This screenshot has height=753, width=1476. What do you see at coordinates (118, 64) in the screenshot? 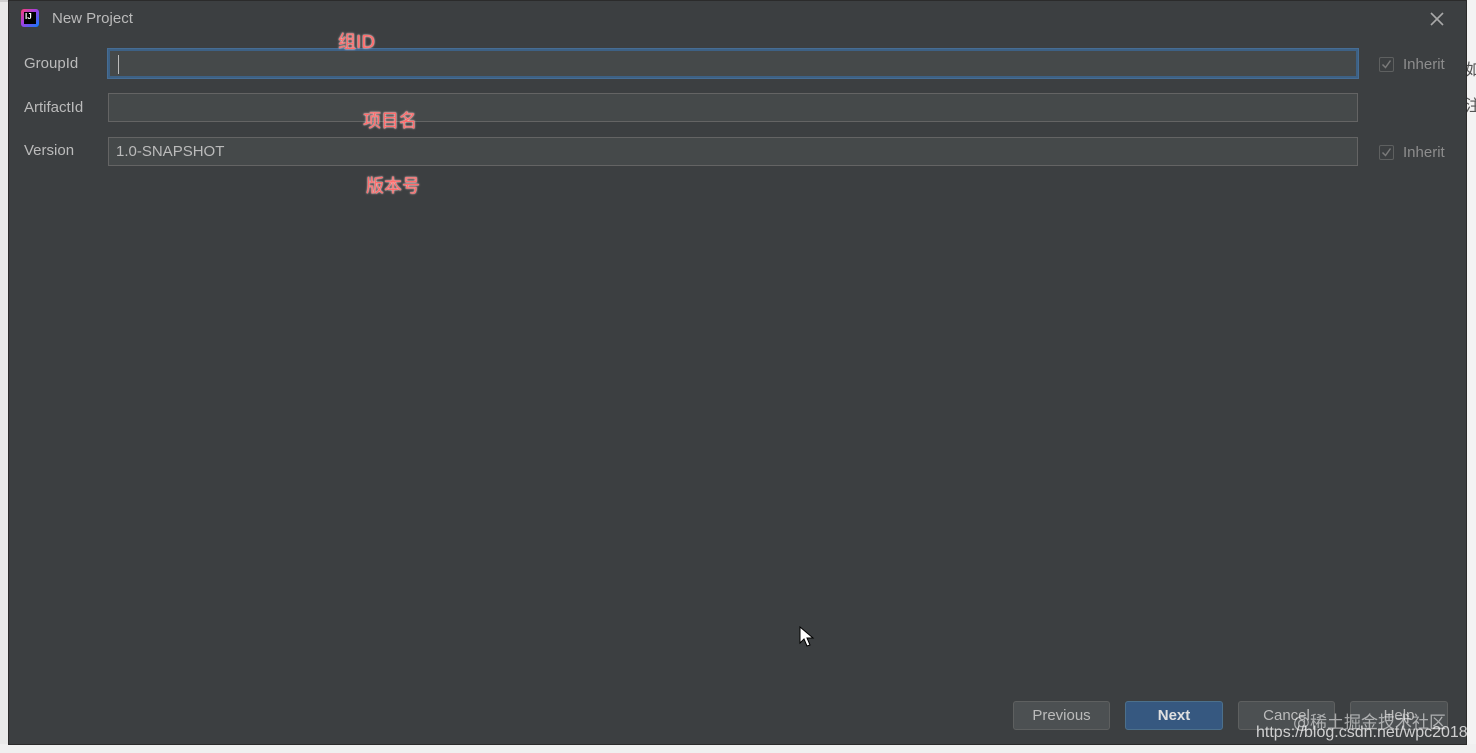
I see `text-caret` at bounding box center [118, 64].